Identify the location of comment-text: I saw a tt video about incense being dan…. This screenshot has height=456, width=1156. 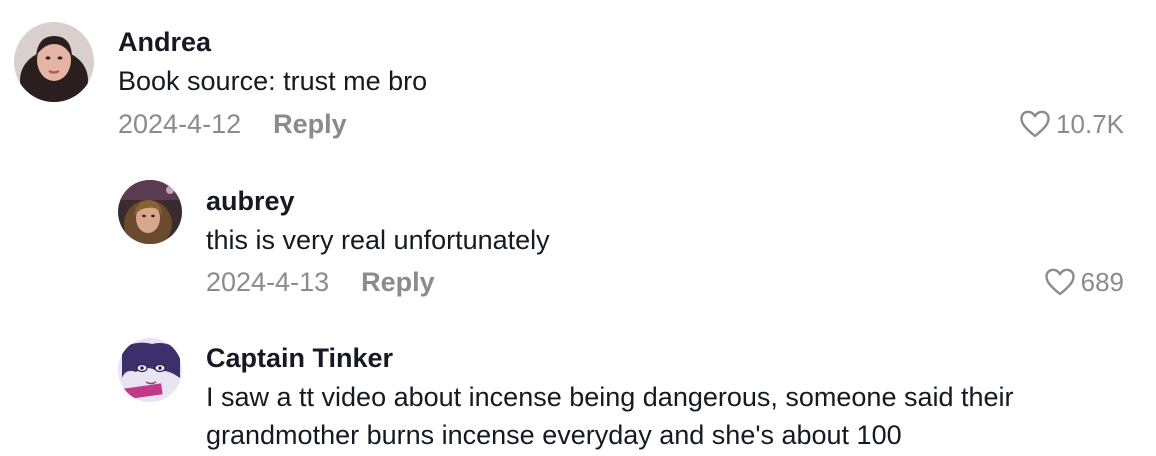
(614, 416).